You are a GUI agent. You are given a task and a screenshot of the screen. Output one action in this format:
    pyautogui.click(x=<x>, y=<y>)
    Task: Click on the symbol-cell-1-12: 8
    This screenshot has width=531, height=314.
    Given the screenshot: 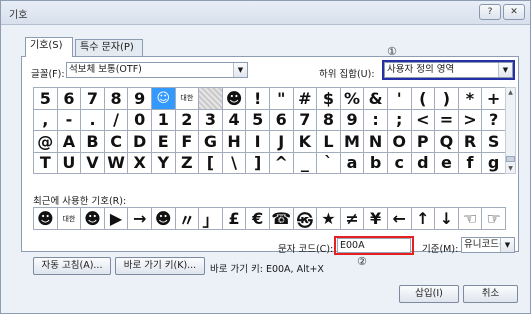 What is the action you would take?
    pyautogui.click(x=329, y=120)
    